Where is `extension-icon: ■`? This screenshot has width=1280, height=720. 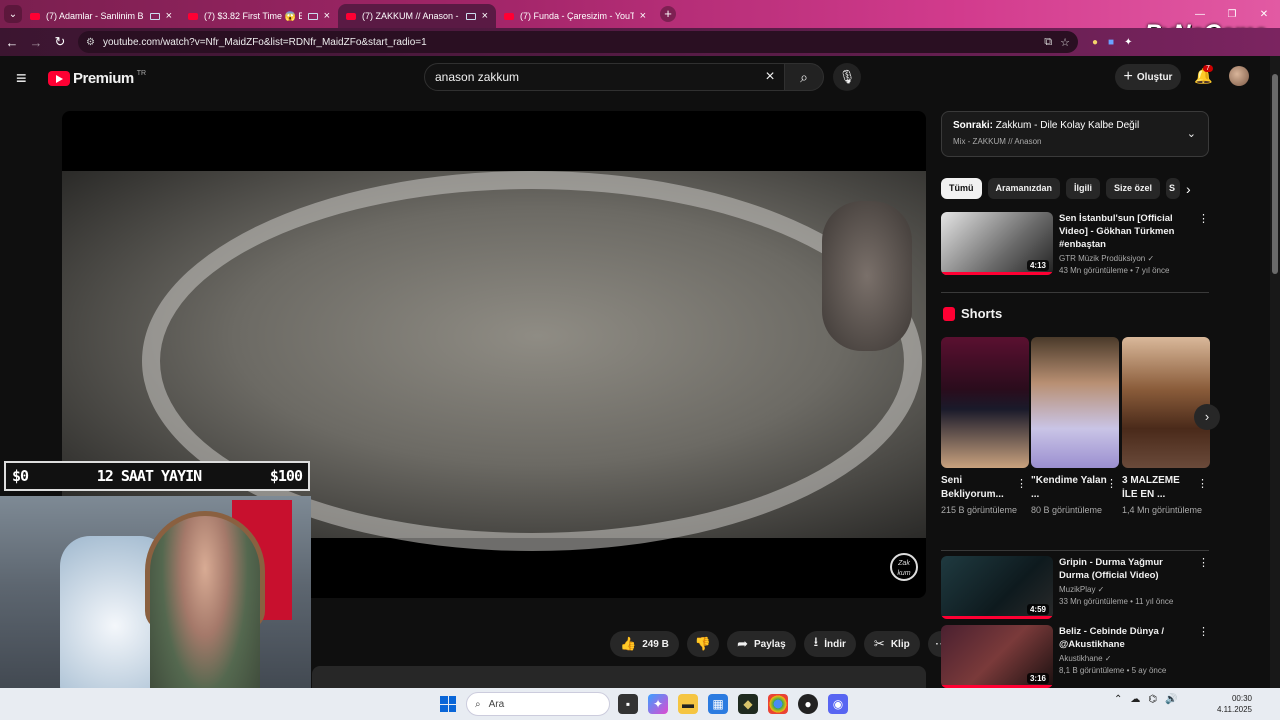
extension-icon: ■ is located at coordinates (1111, 42).